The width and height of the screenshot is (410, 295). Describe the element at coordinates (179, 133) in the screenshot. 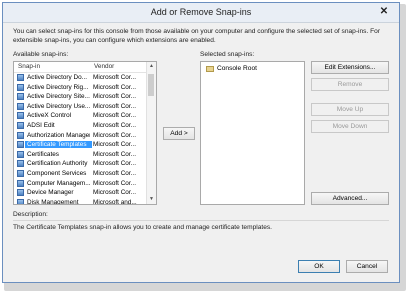

I see `add-button: Add >` at that location.